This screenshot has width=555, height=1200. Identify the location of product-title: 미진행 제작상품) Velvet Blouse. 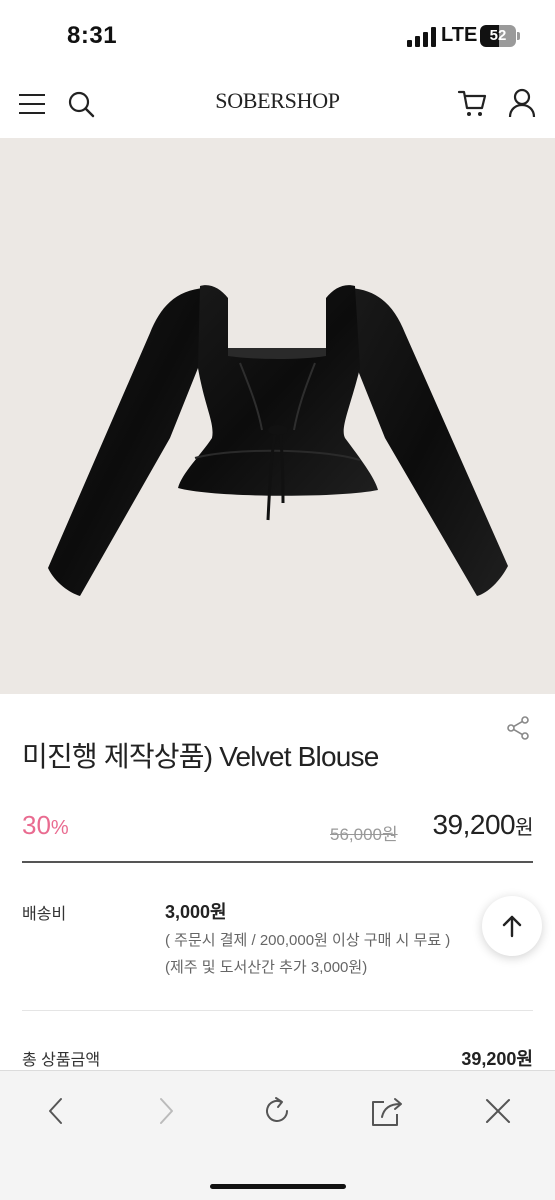
(200, 756).